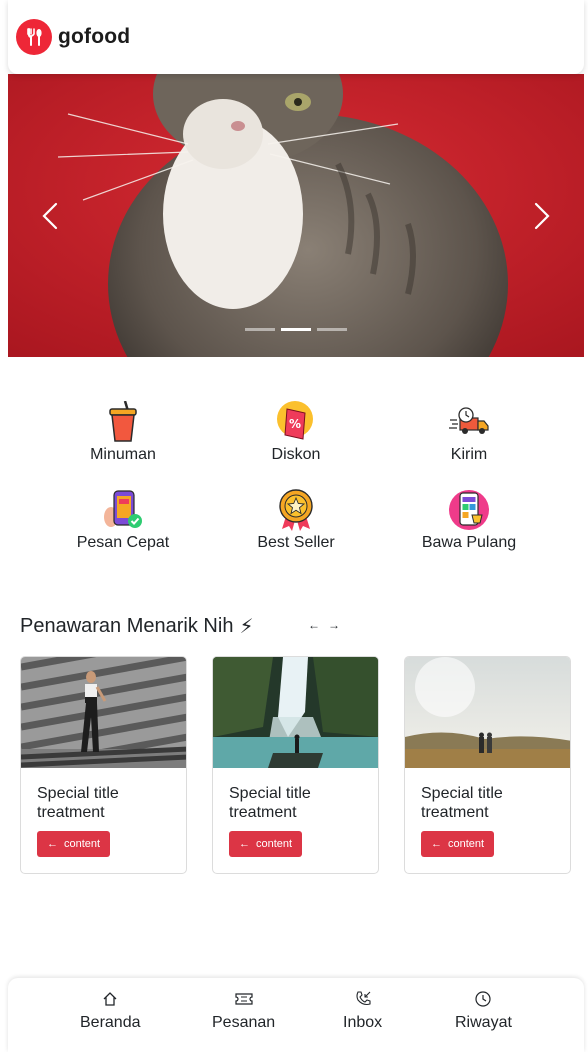  I want to click on carousel-next-button, so click(542, 216).